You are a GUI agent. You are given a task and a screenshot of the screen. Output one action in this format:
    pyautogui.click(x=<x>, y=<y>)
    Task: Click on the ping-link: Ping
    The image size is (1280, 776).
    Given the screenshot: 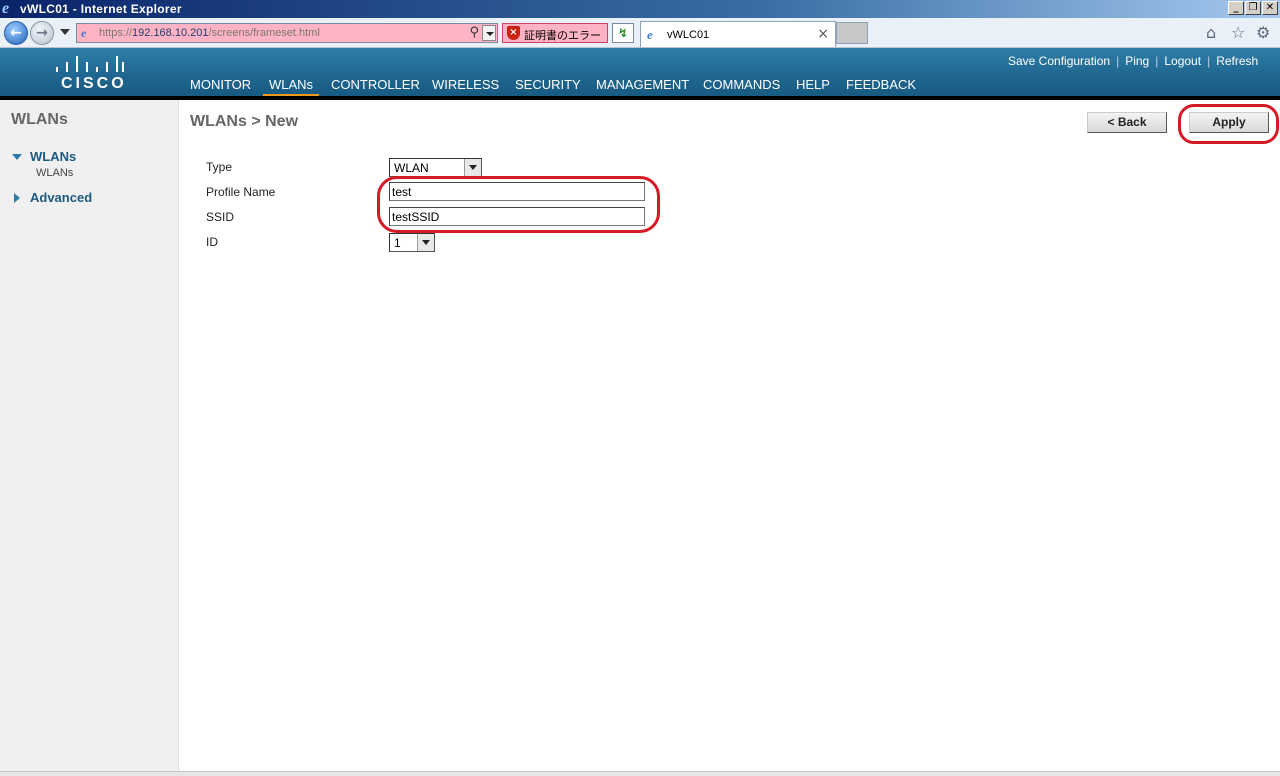 What is the action you would take?
    pyautogui.click(x=1137, y=61)
    